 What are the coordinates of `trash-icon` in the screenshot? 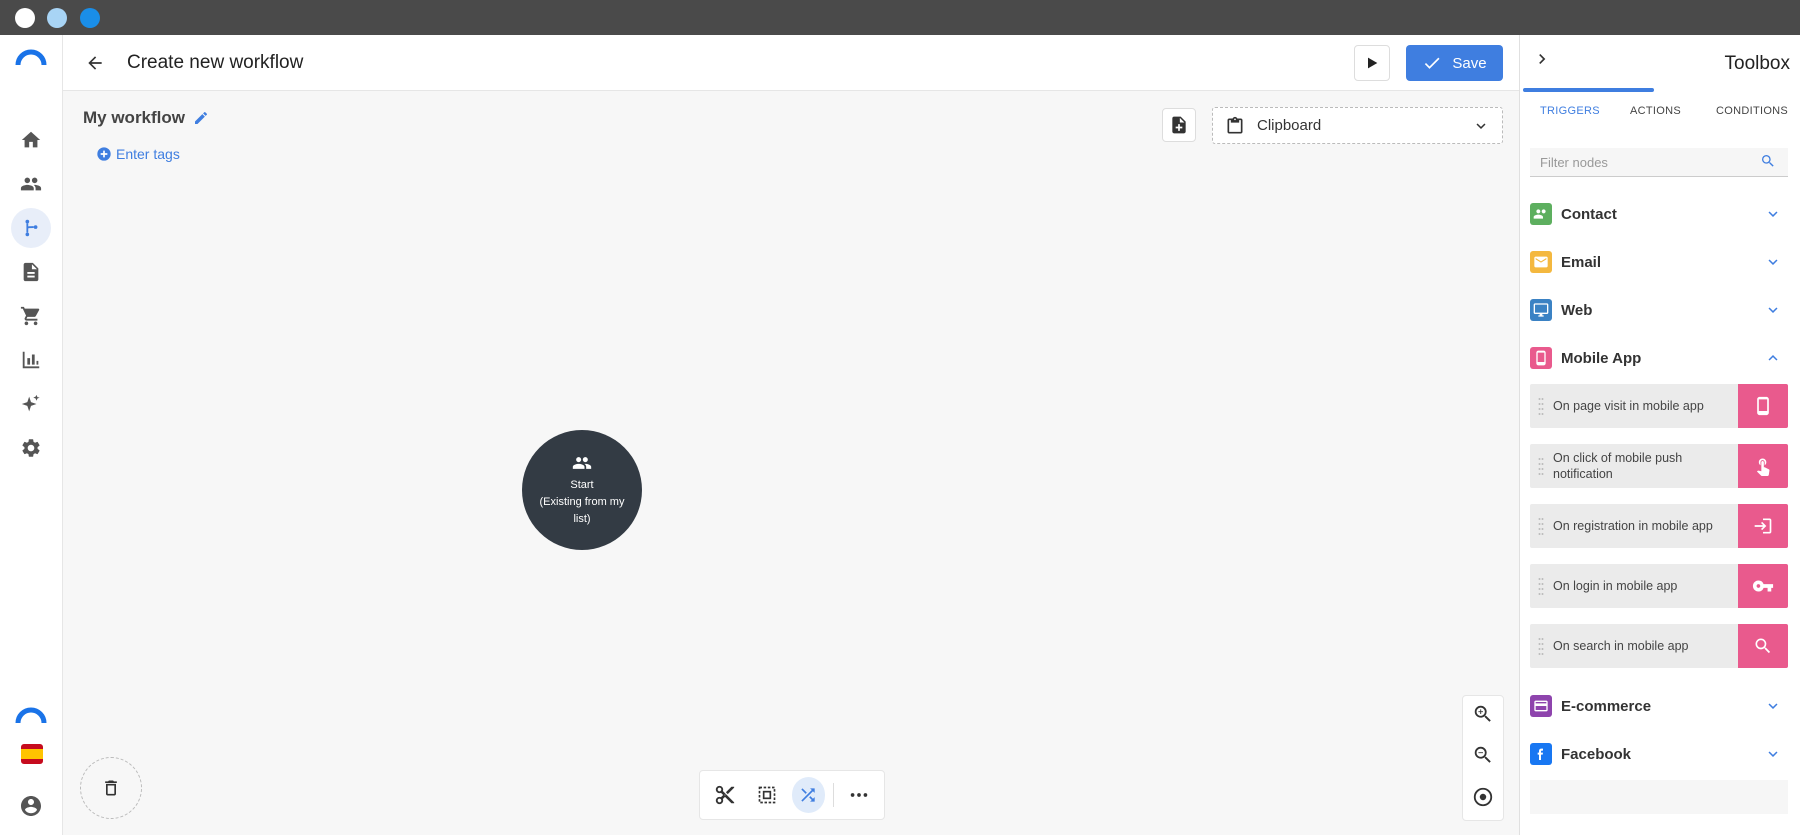 It's located at (111, 788).